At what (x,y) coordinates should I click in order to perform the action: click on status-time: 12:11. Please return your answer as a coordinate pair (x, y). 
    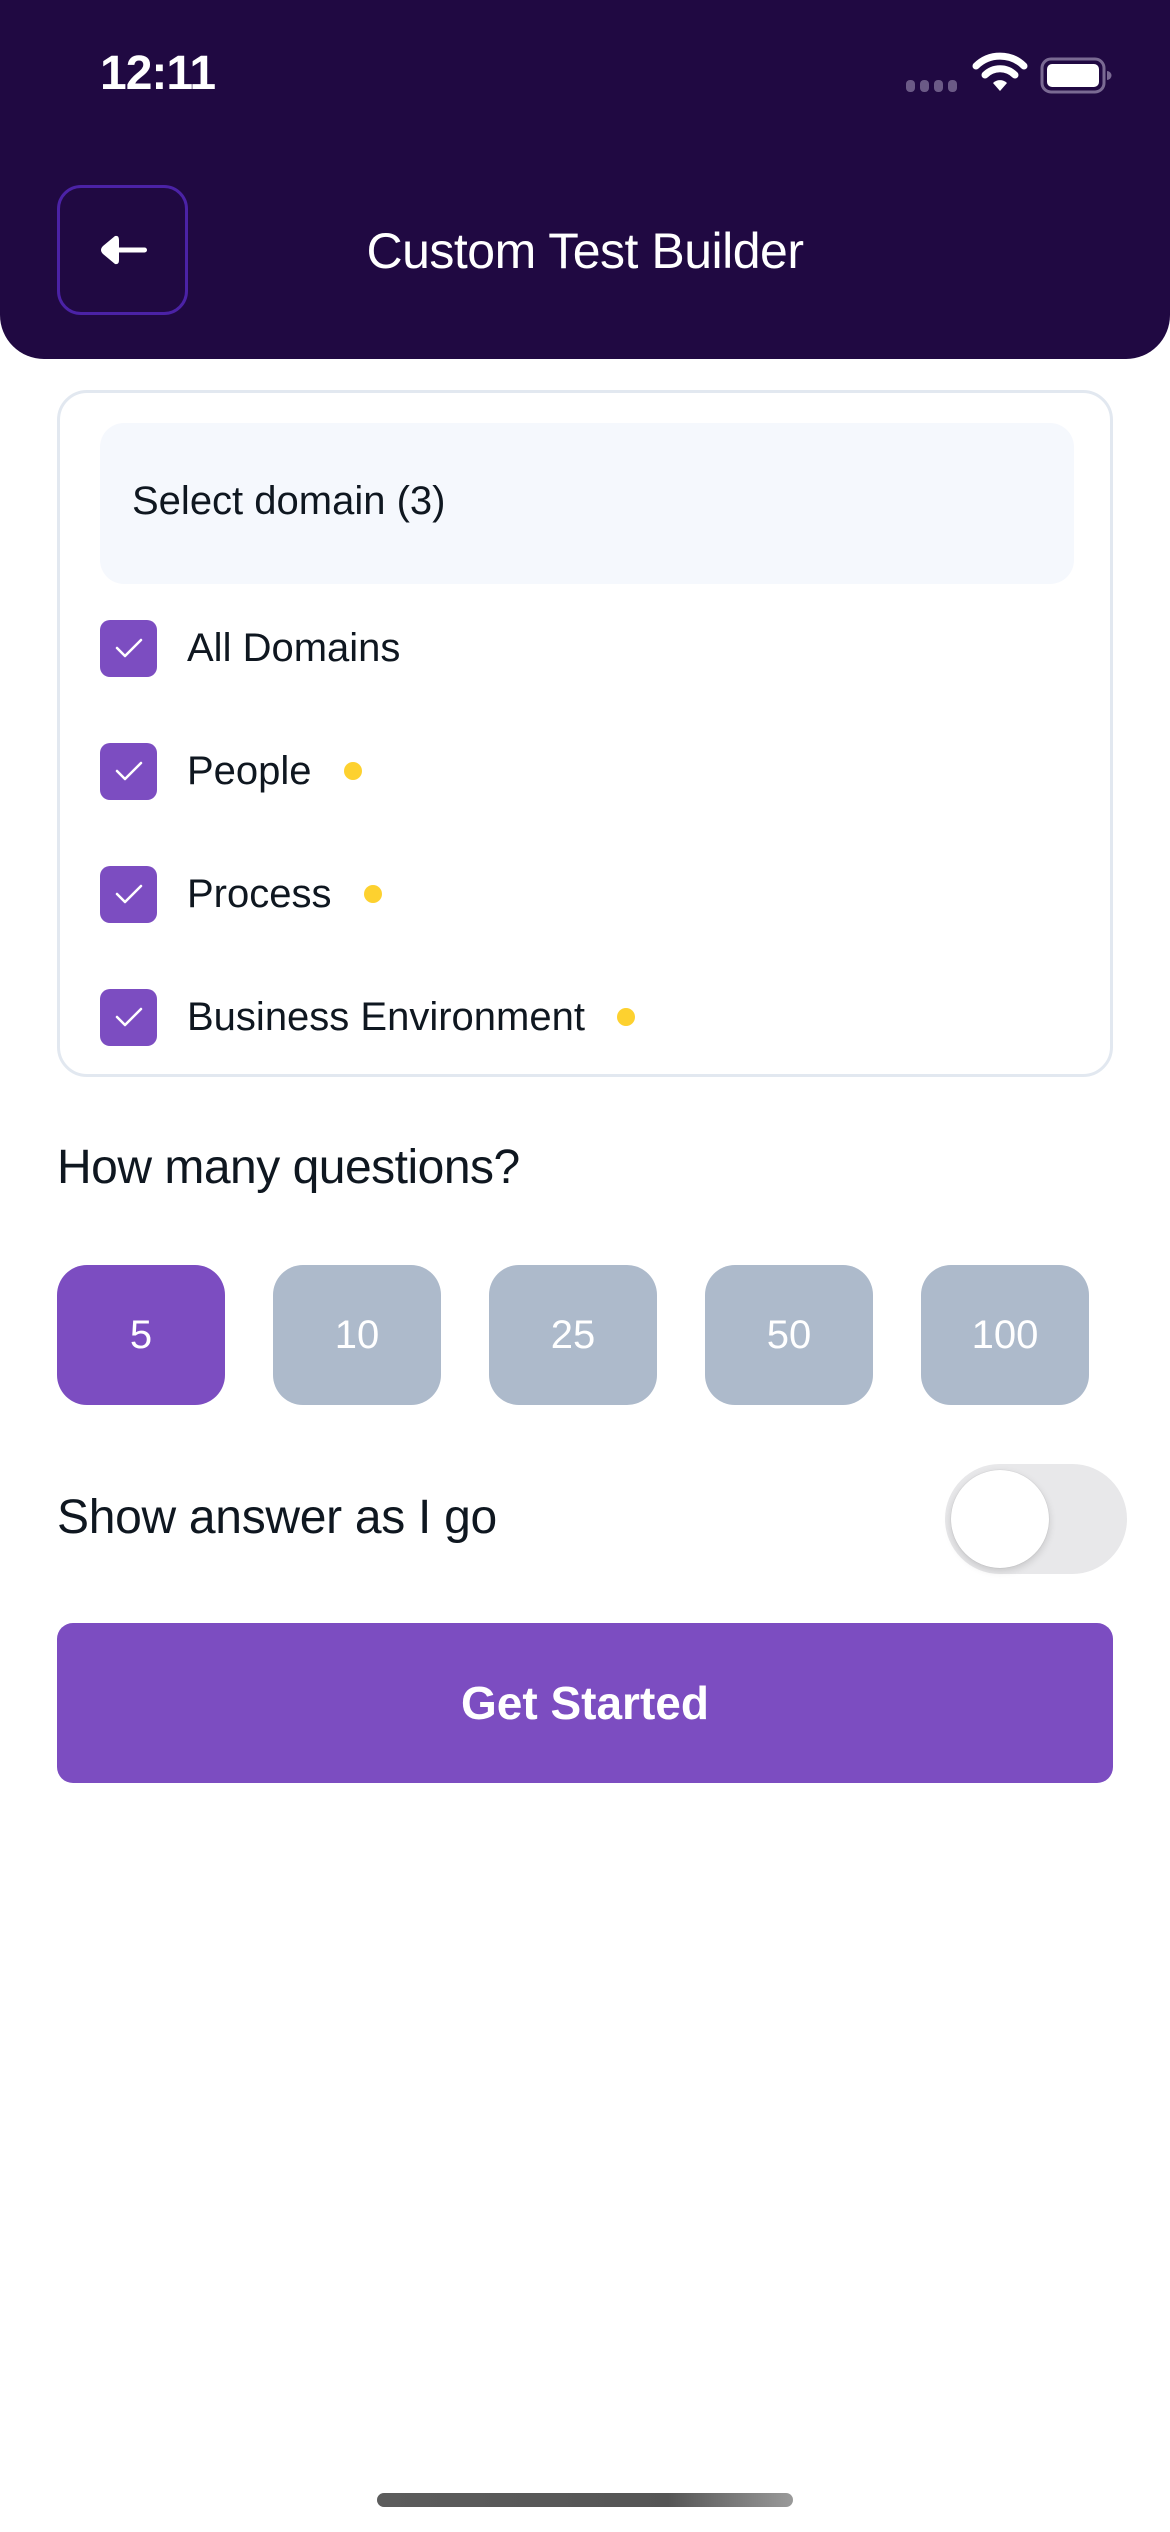
    Looking at the image, I should click on (158, 73).